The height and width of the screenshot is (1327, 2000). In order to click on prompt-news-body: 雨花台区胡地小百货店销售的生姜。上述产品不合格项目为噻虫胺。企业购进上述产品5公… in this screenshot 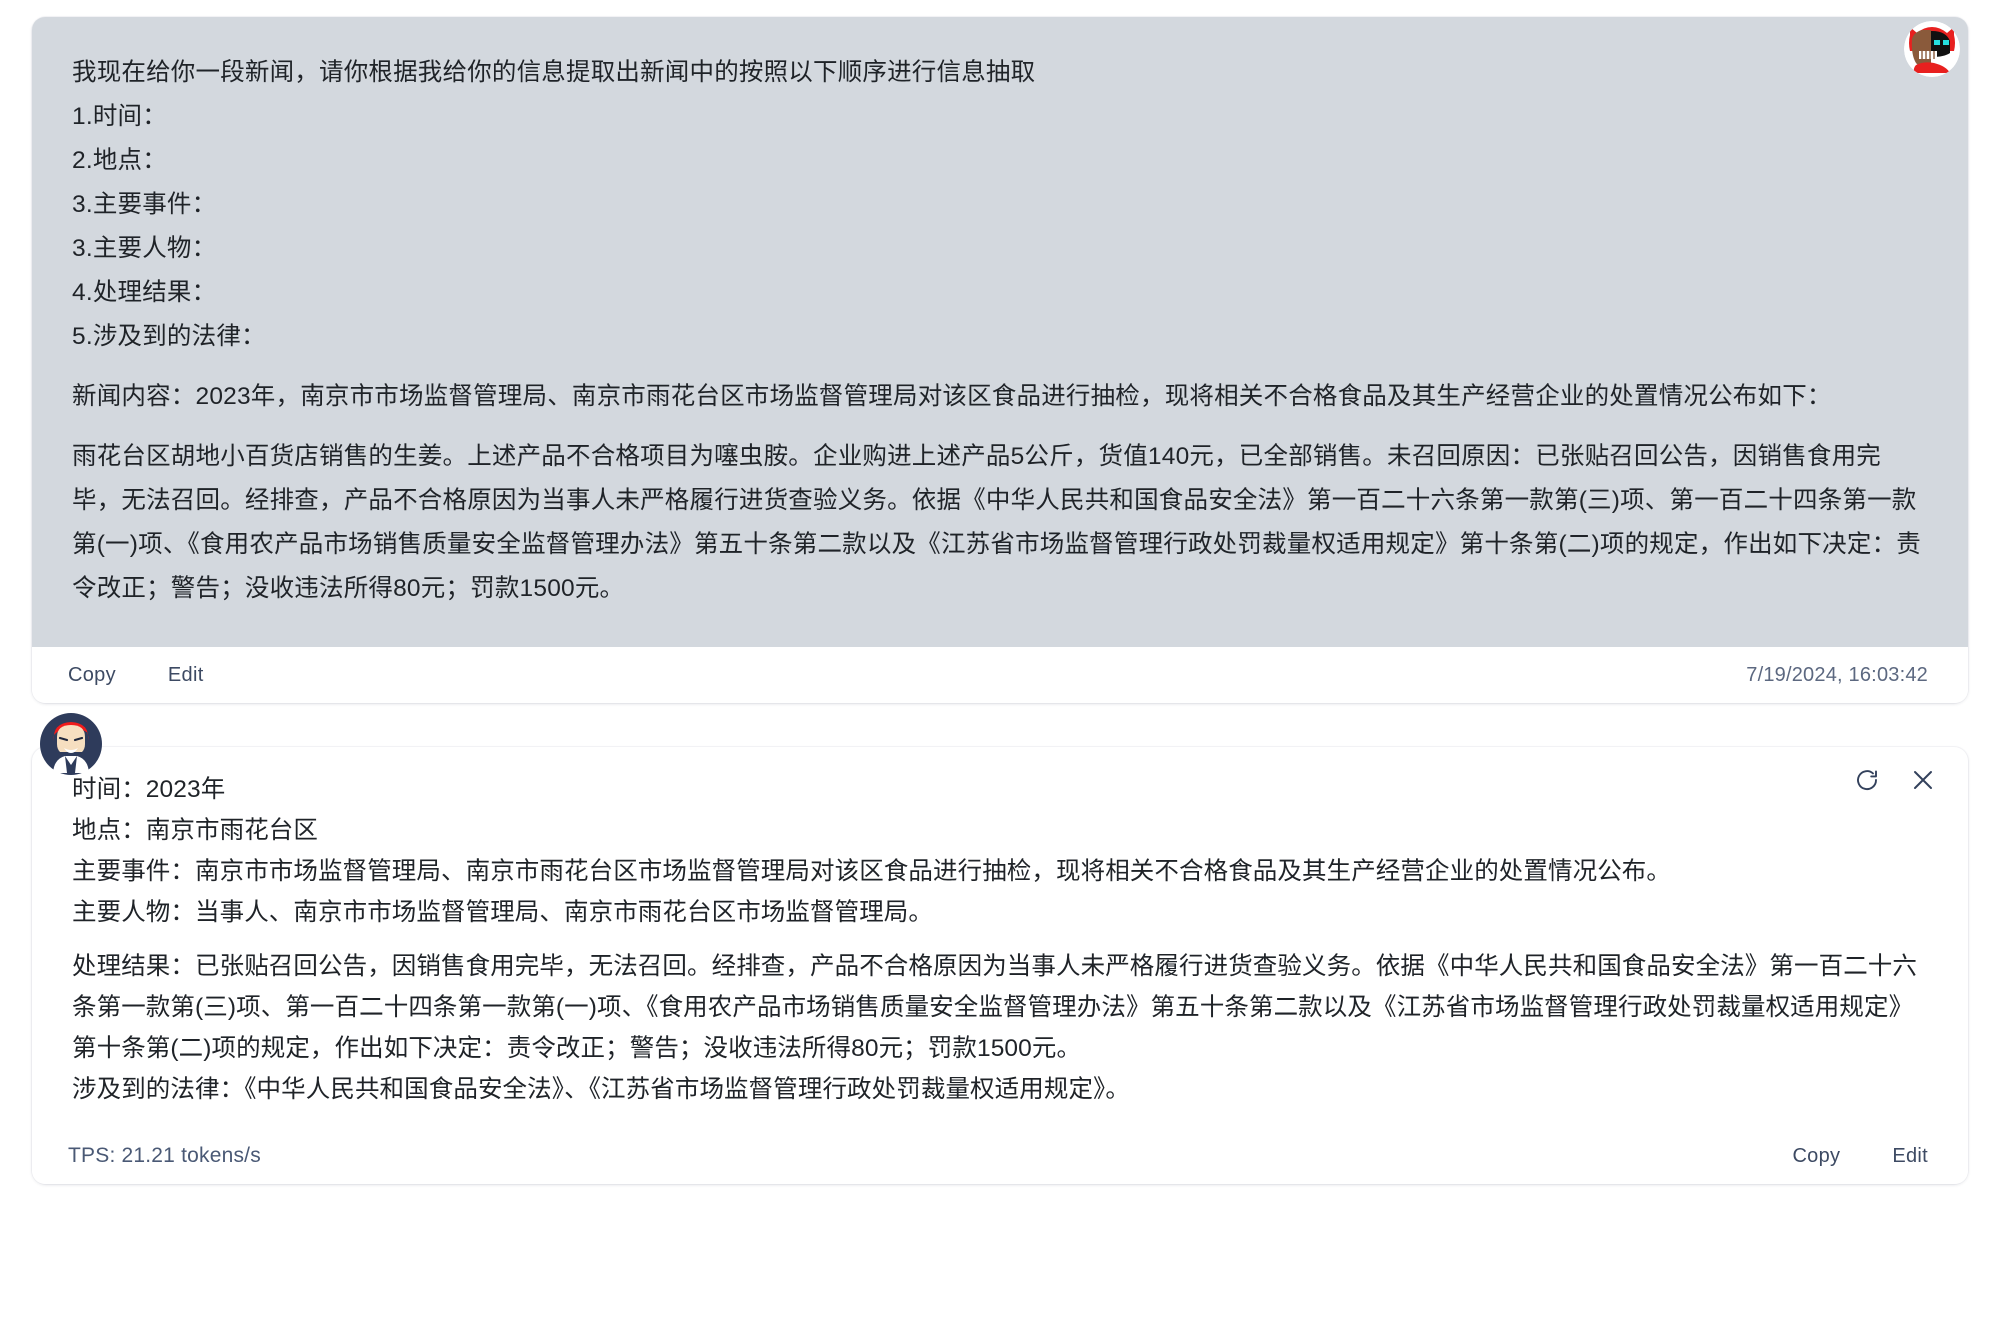, I will do `click(996, 522)`.